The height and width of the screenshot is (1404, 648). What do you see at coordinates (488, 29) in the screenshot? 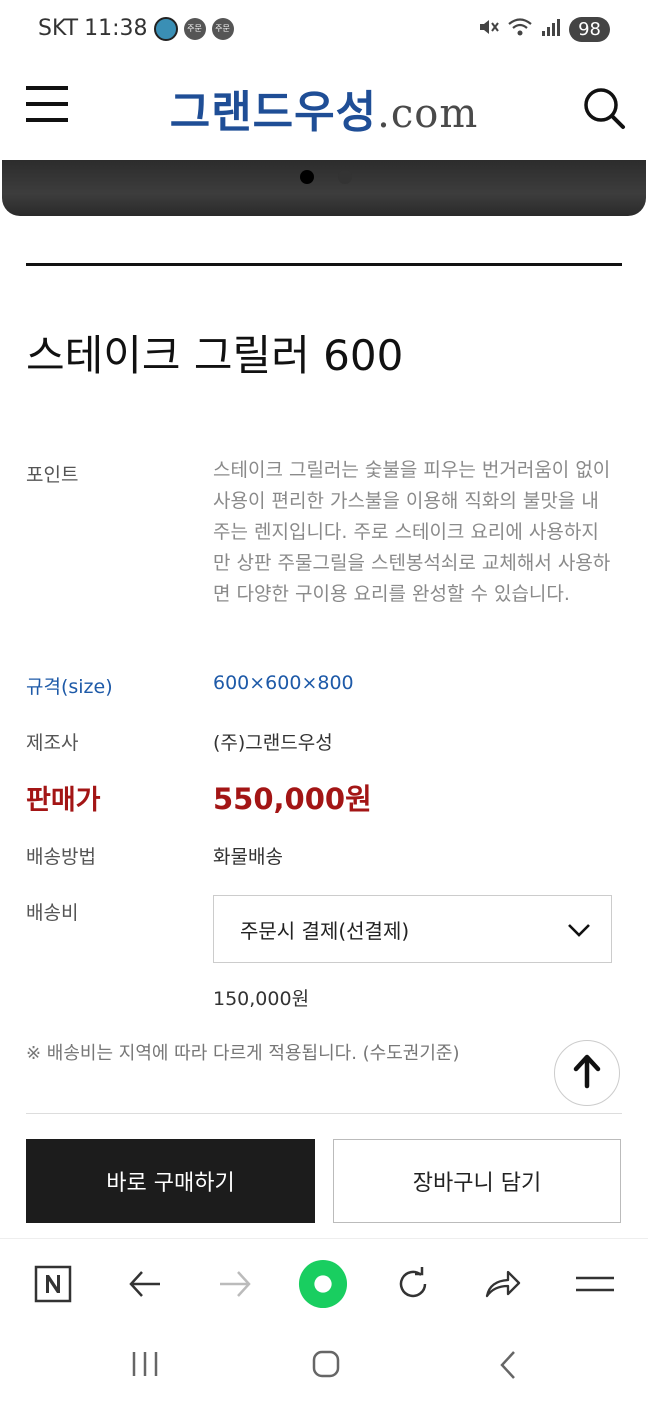
I see `mute-icon` at bounding box center [488, 29].